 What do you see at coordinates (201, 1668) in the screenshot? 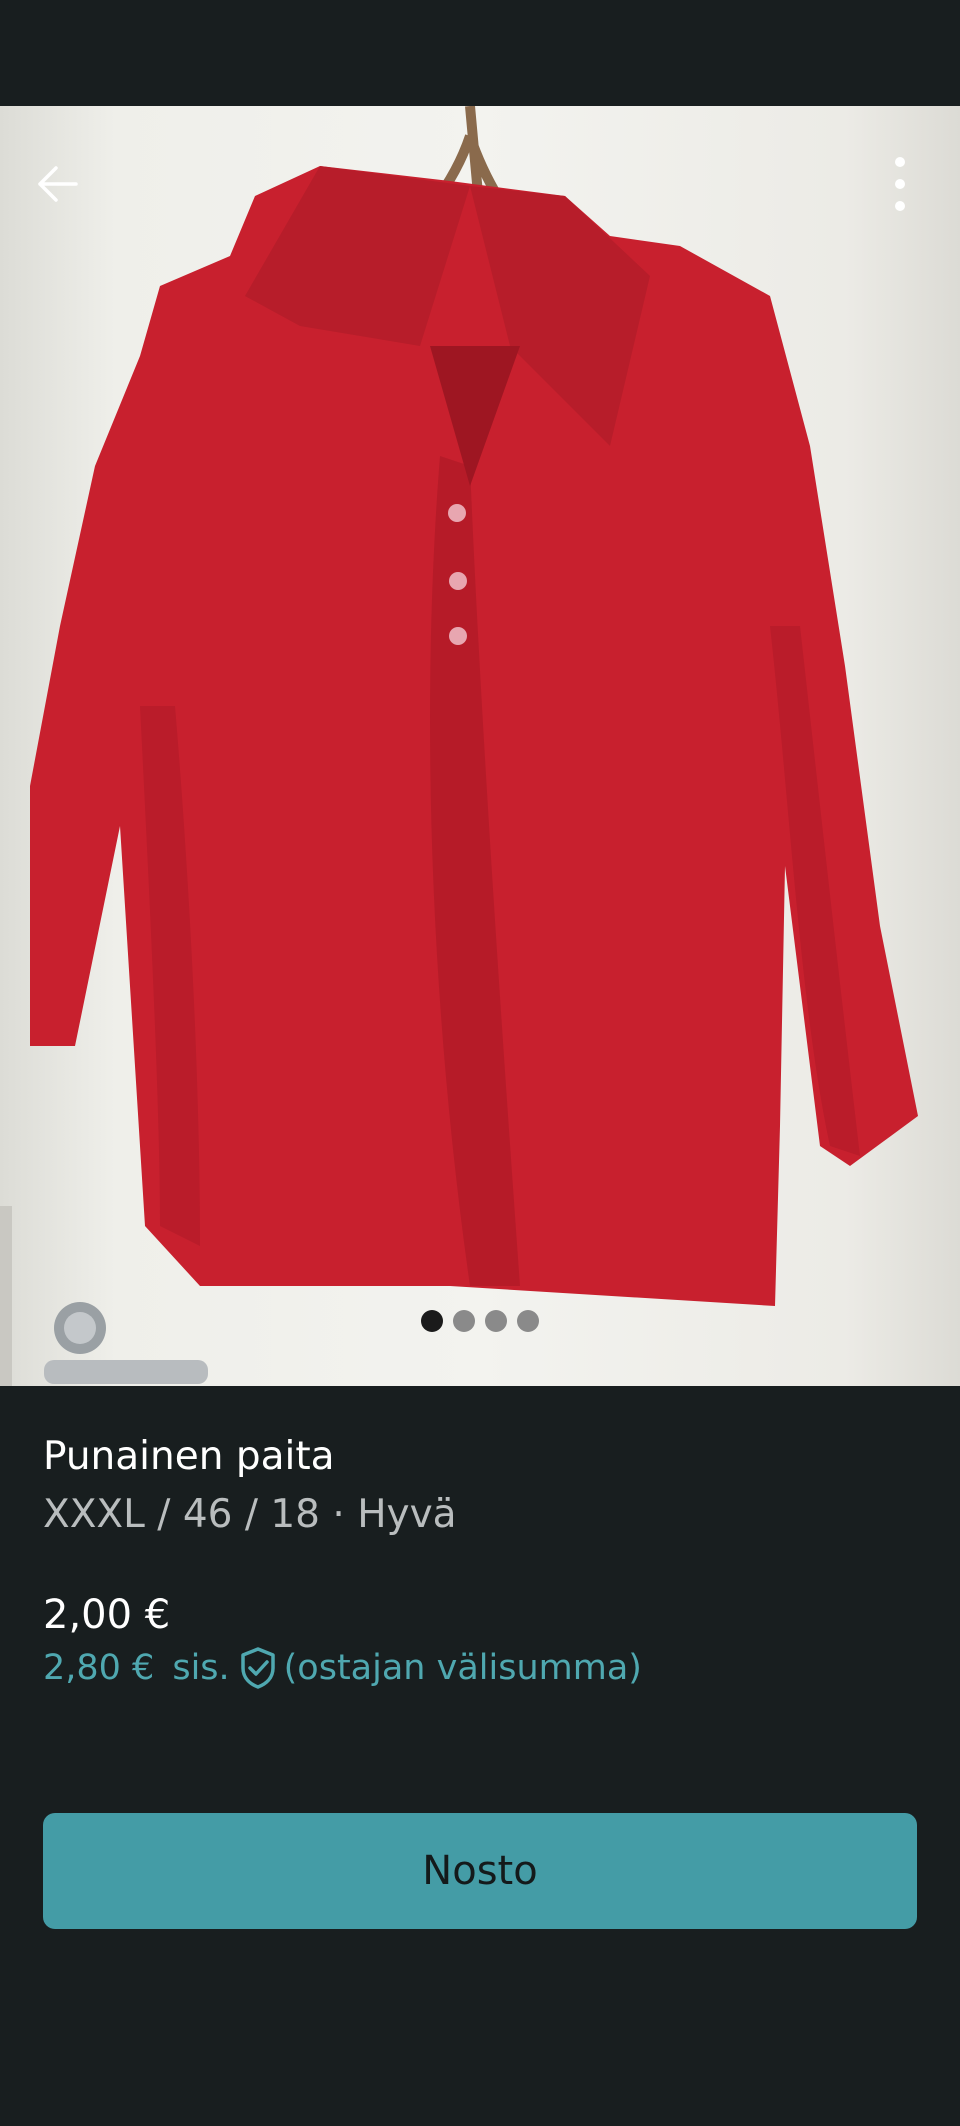
I see `buyer-price-incl: sis.` at bounding box center [201, 1668].